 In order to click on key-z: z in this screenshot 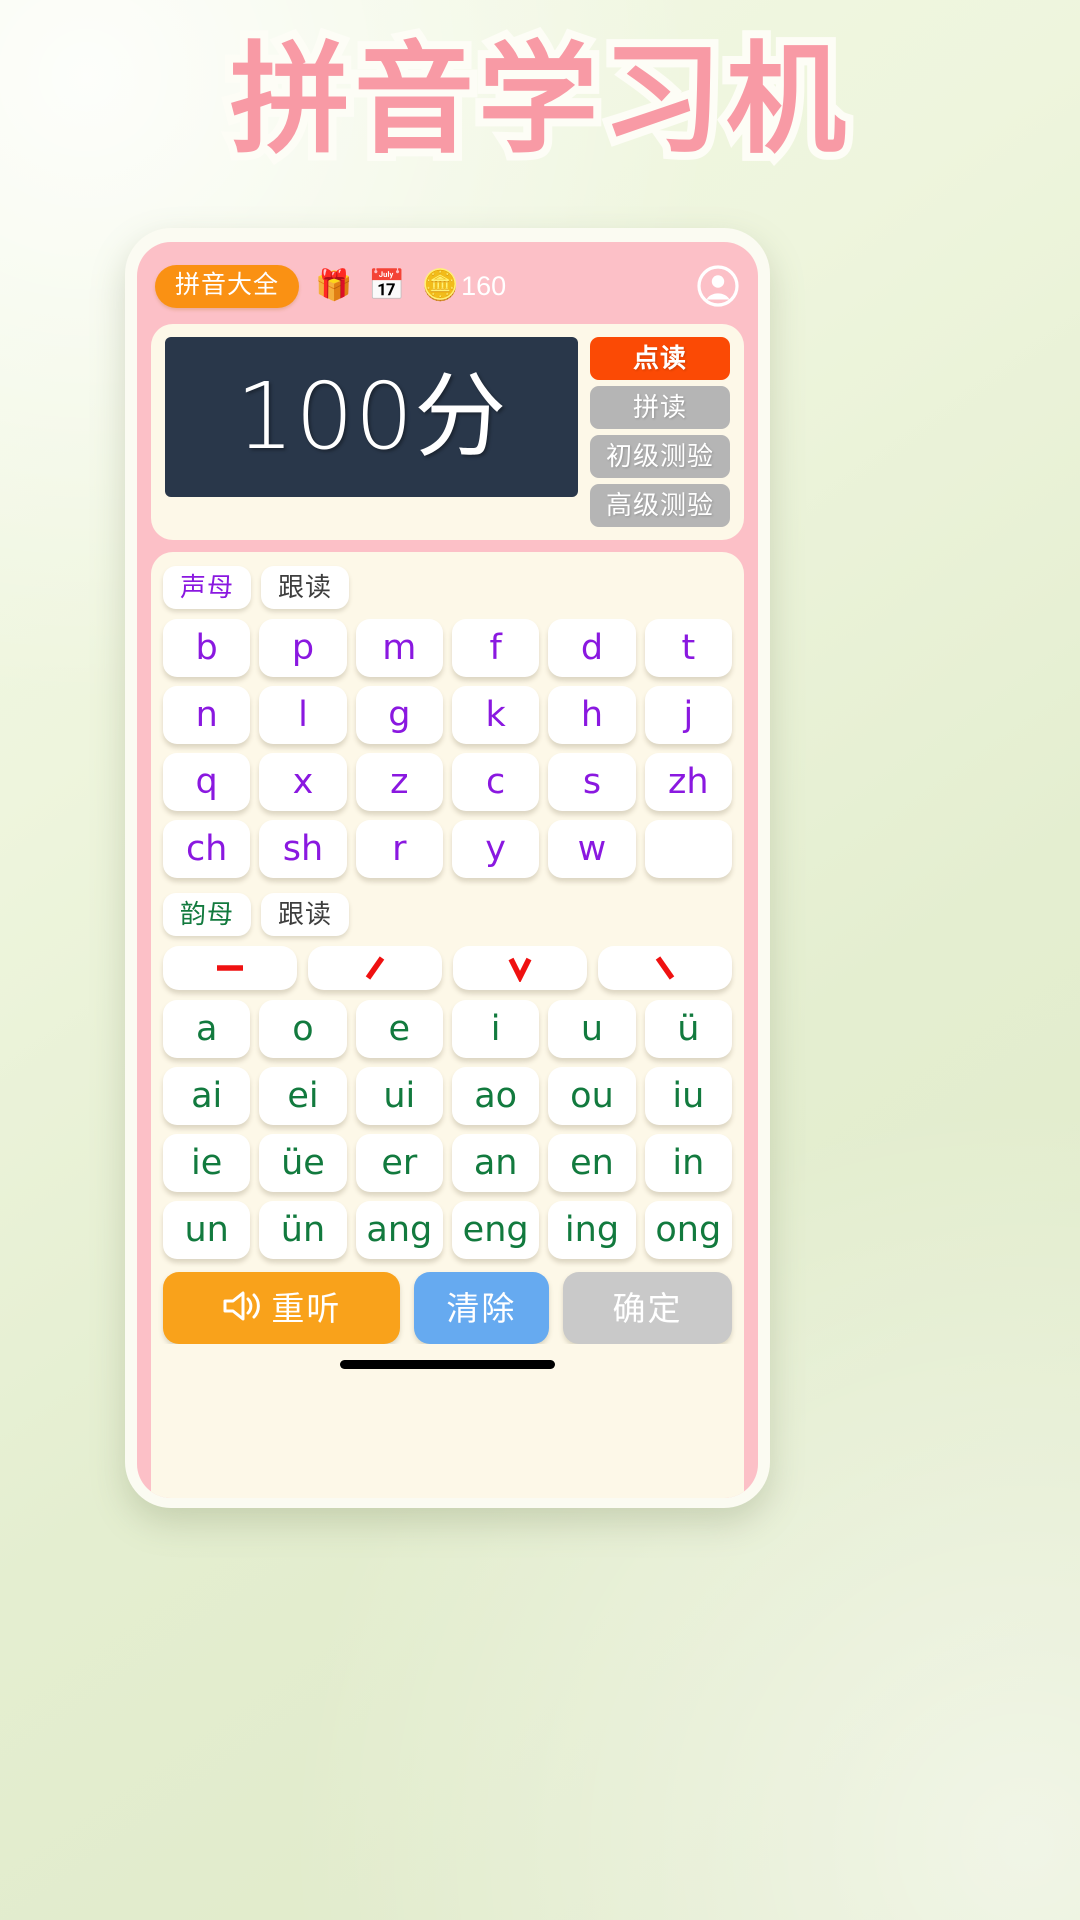, I will do `click(399, 782)`.